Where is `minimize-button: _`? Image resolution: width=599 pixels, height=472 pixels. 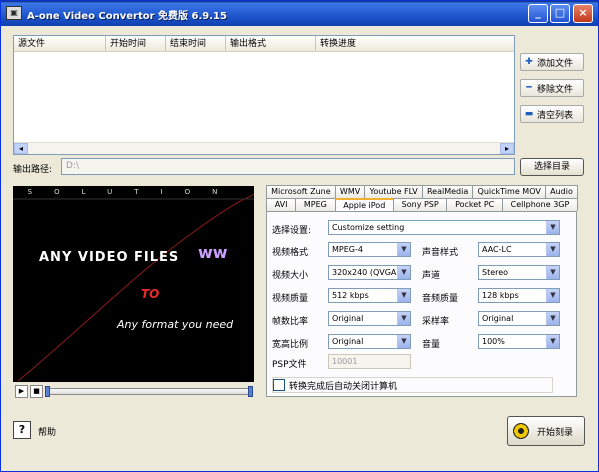
minimize-button: _ is located at coordinates (538, 13).